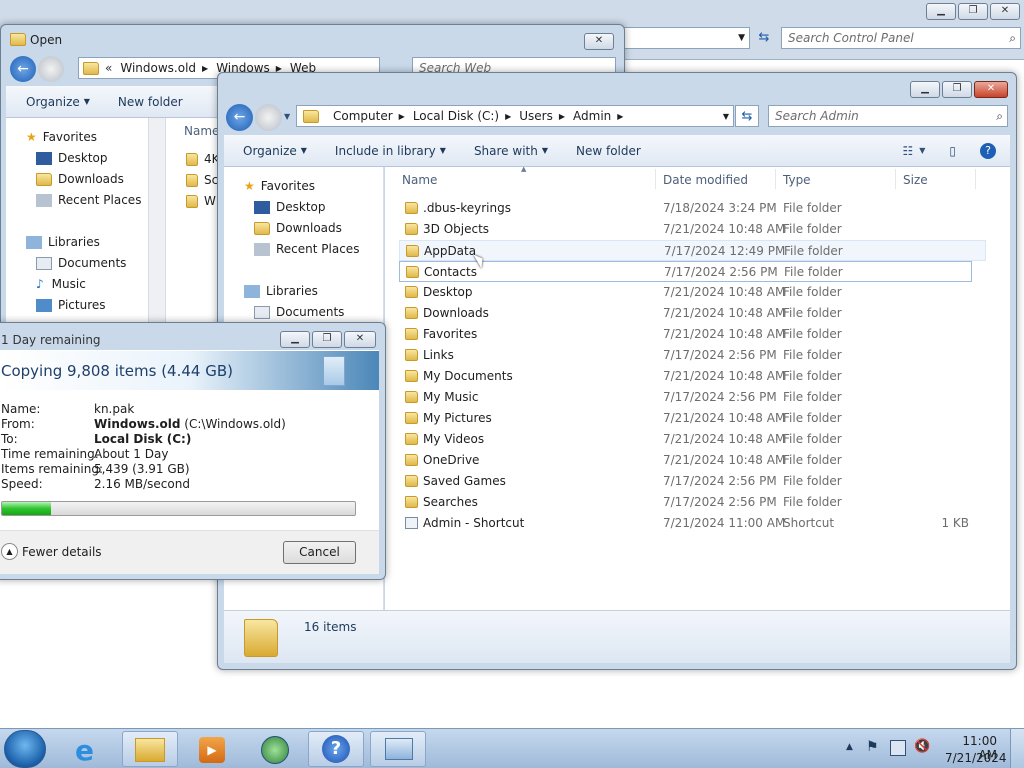  I want to click on preview-pane-icon: ▯, so click(952, 151).